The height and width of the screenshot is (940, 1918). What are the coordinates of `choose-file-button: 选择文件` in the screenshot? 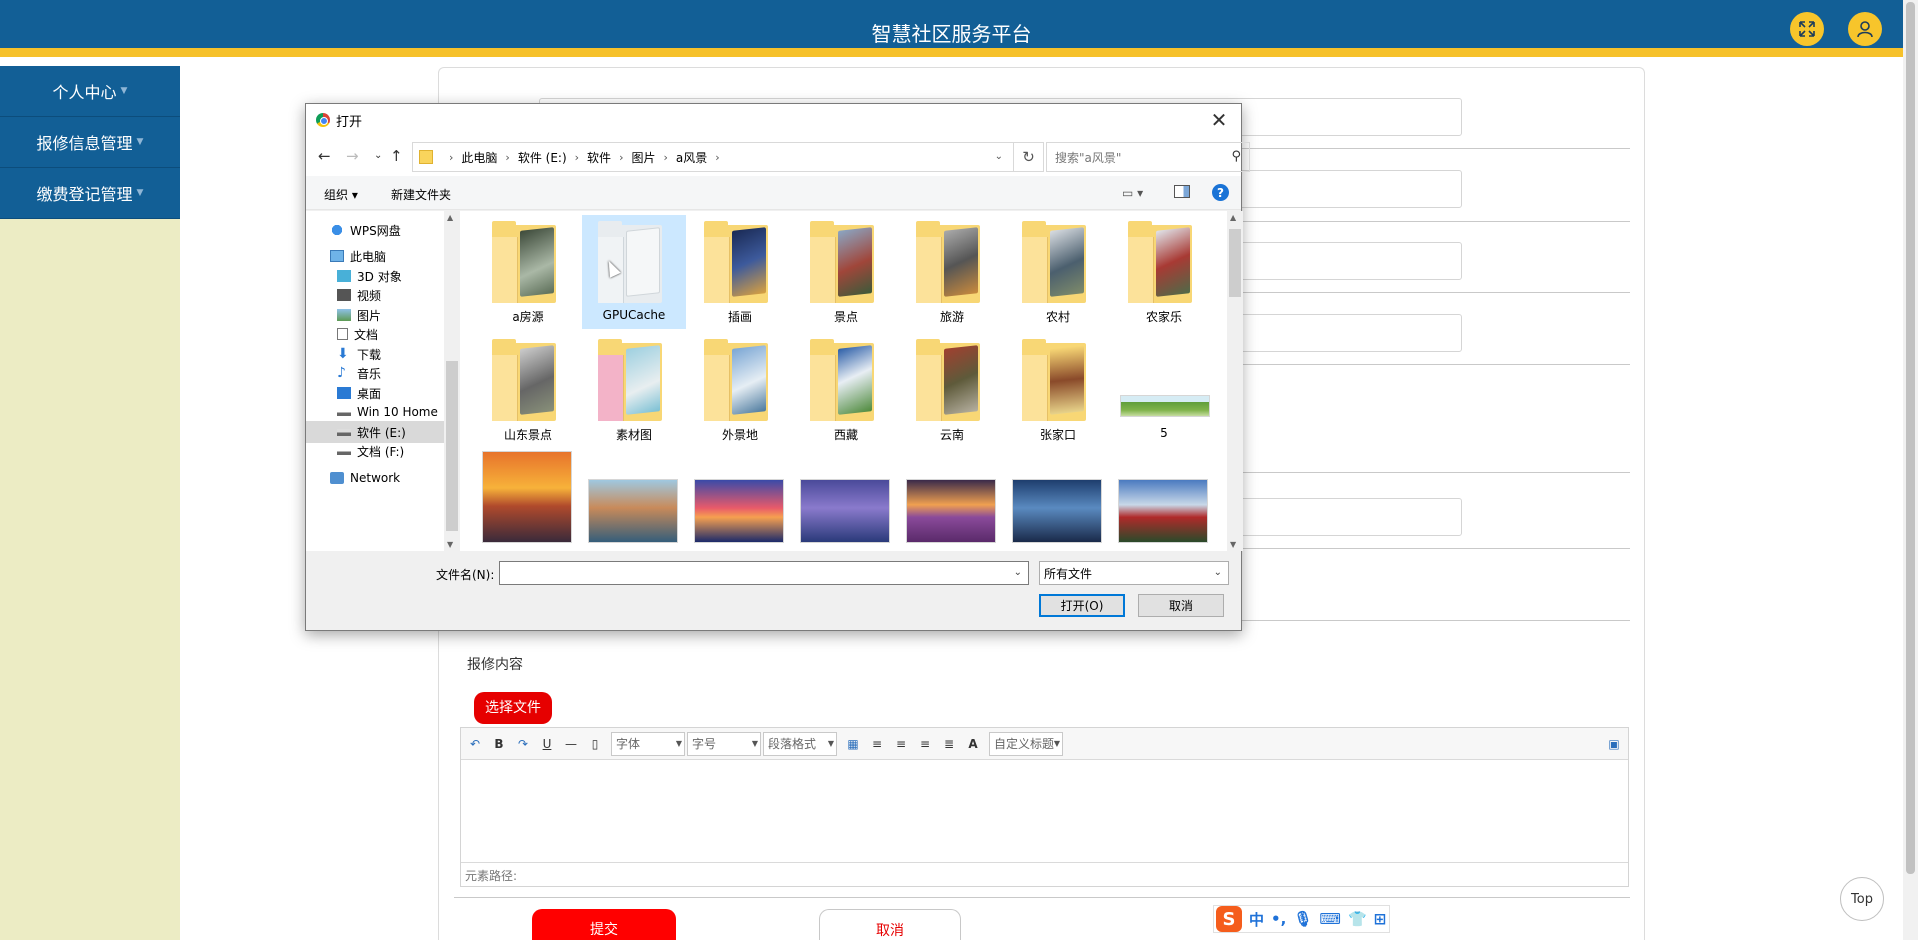 It's located at (513, 708).